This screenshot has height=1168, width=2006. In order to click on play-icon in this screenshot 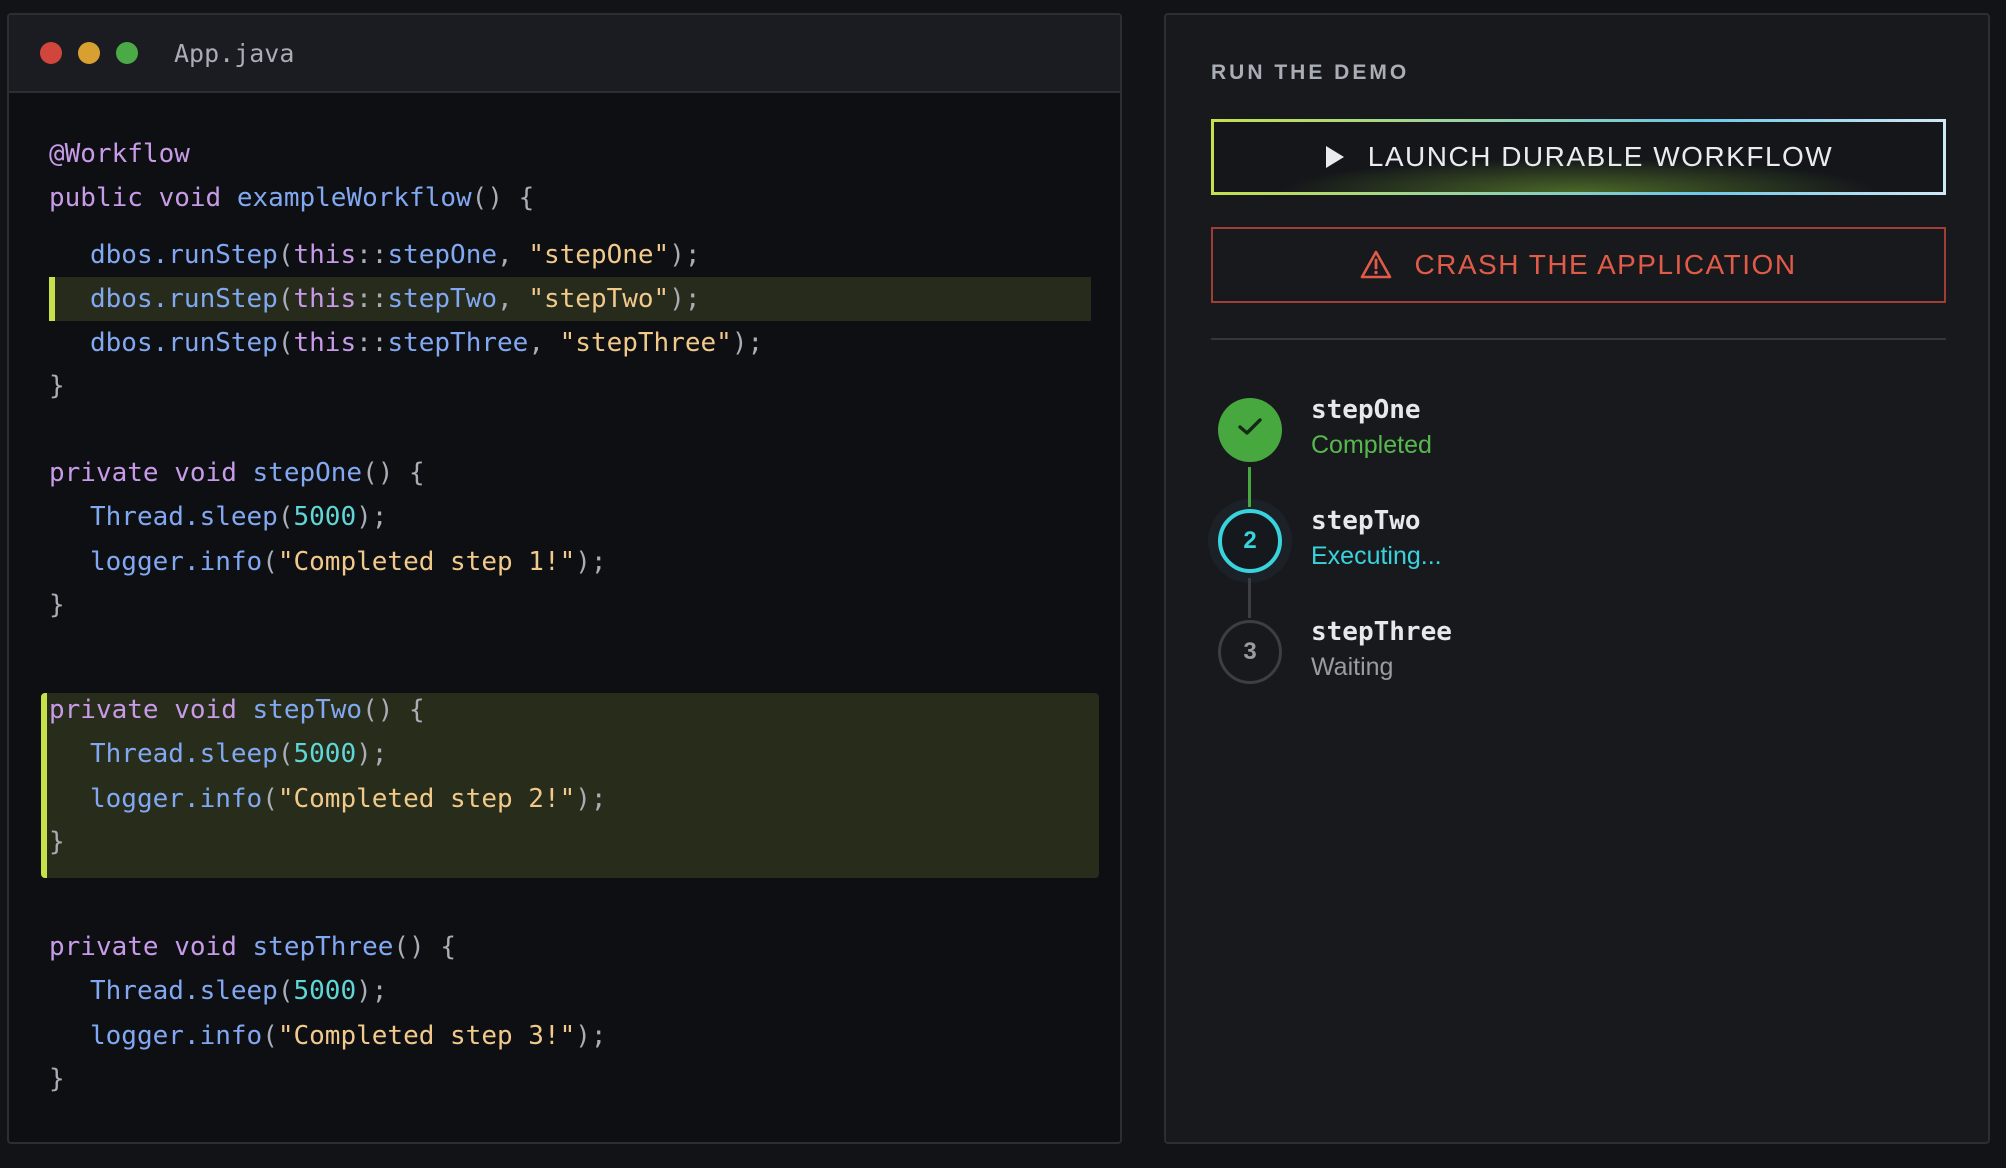, I will do `click(1335, 157)`.